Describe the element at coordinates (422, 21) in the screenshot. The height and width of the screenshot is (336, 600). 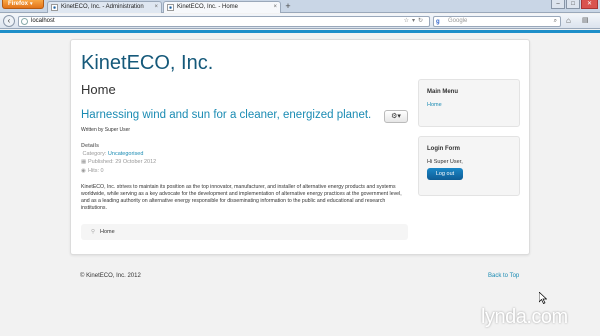
I see `reload-icon: ↻` at that location.